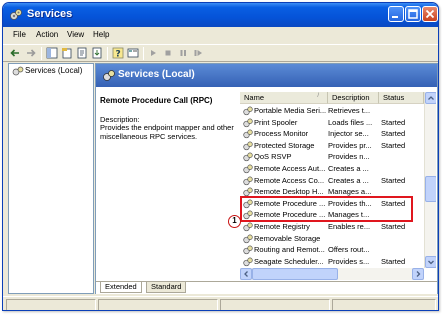 This screenshot has height=315, width=442. What do you see at coordinates (156, 100) in the screenshot?
I see `selected-service-name: Remote Procedure Call (RPC)` at bounding box center [156, 100].